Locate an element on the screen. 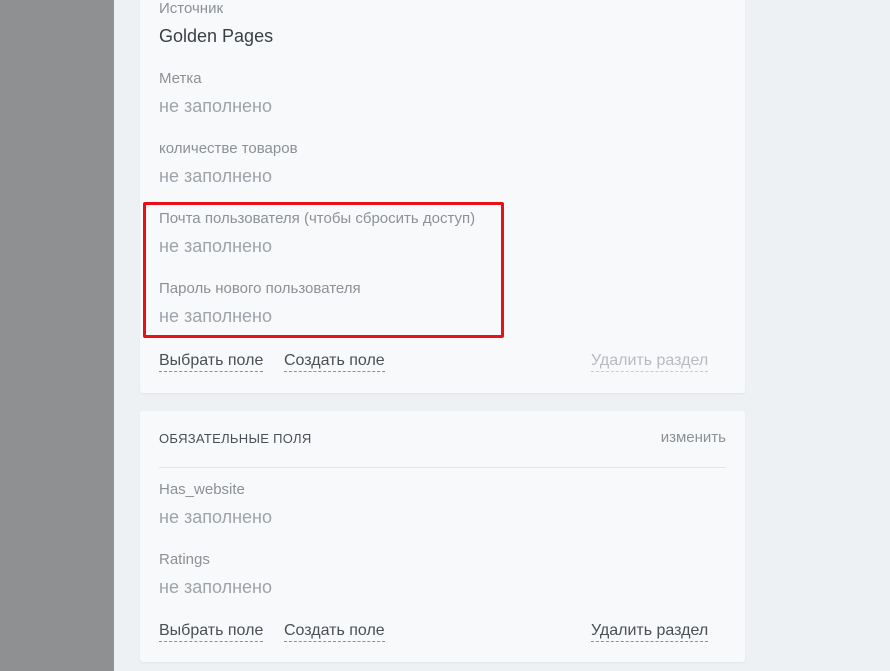 The width and height of the screenshot is (890, 671). edit-section-link: изменить is located at coordinates (693, 437).